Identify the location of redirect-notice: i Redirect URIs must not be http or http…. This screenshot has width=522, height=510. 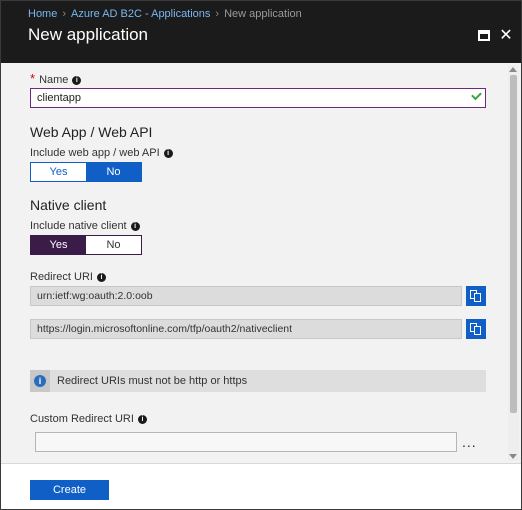
(258, 381).